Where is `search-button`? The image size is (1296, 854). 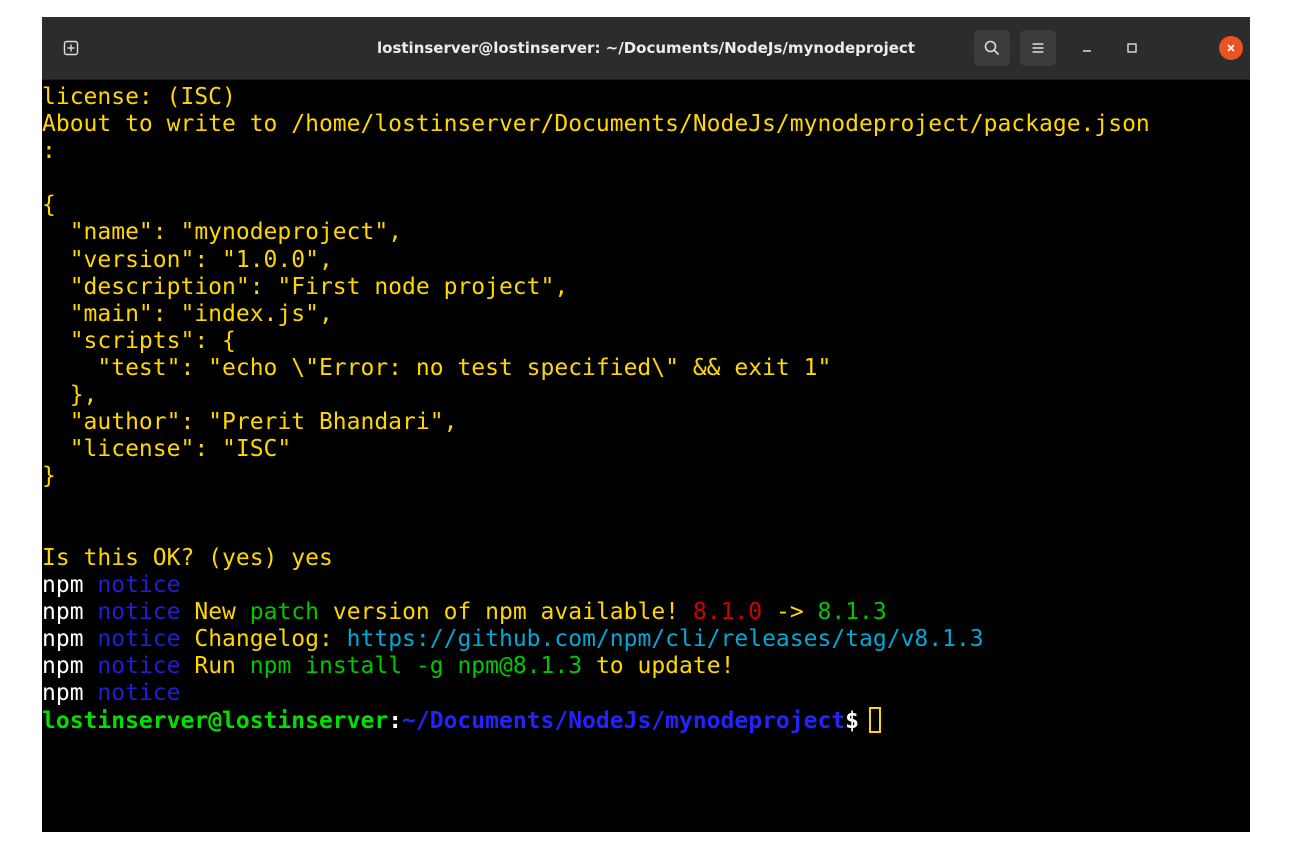
search-button is located at coordinates (992, 48).